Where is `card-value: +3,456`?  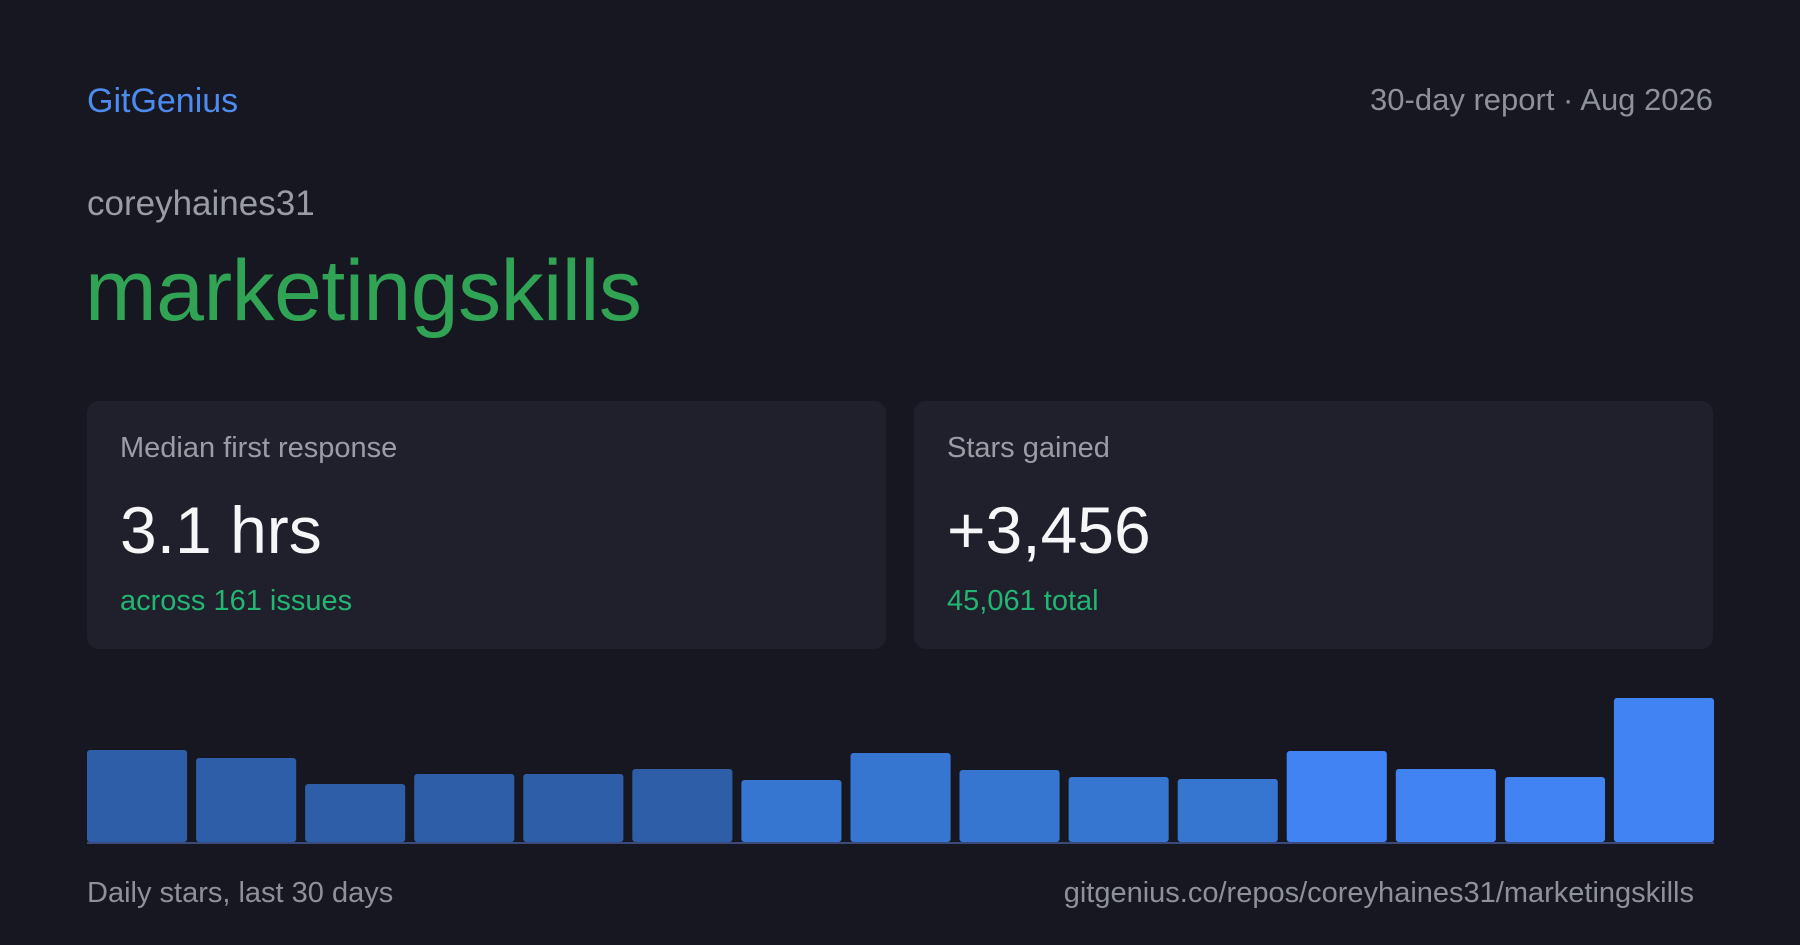 card-value: +3,456 is located at coordinates (1049, 530).